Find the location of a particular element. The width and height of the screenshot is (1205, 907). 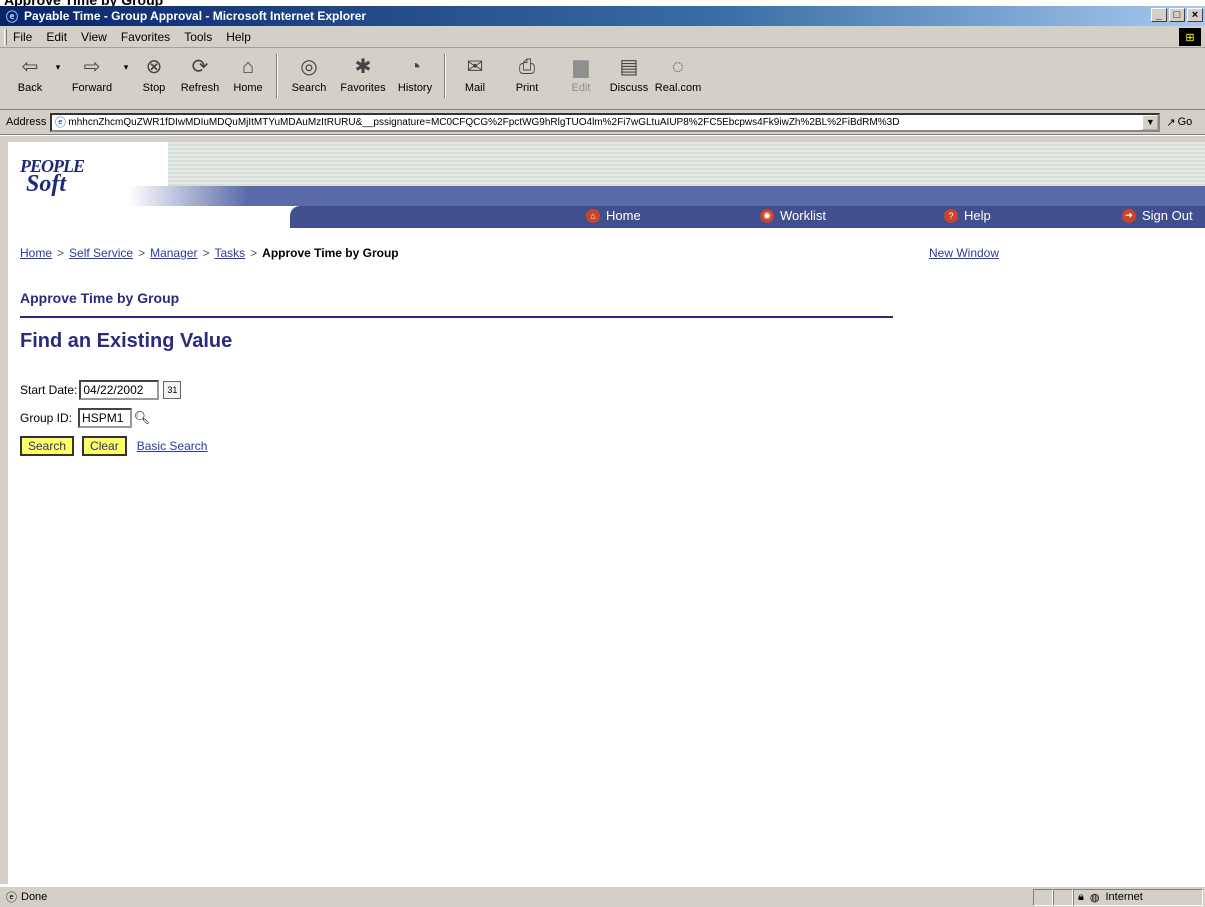

stop-button: ⊗ Stop is located at coordinates (154, 77).